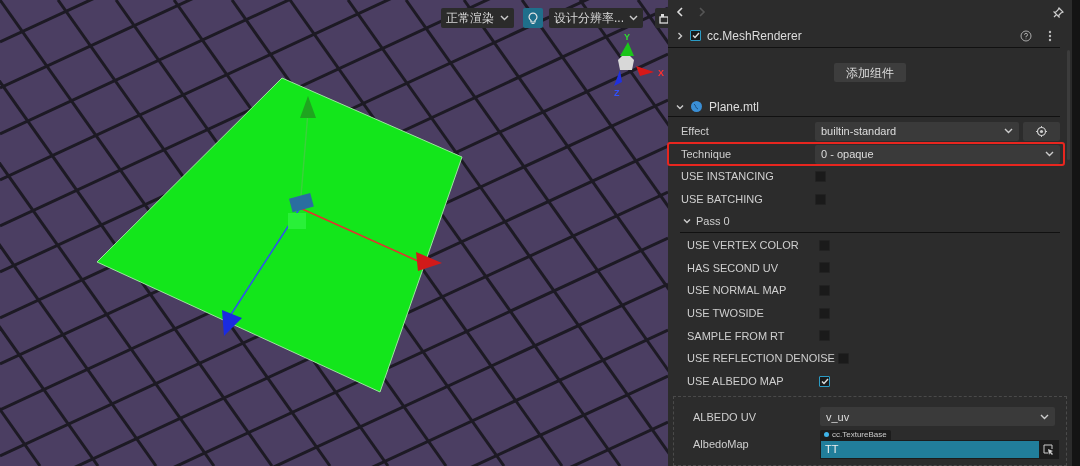 This screenshot has width=1080, height=466. What do you see at coordinates (737, 291) in the screenshot?
I see `property-label: USE NORMAL MAP` at bounding box center [737, 291].